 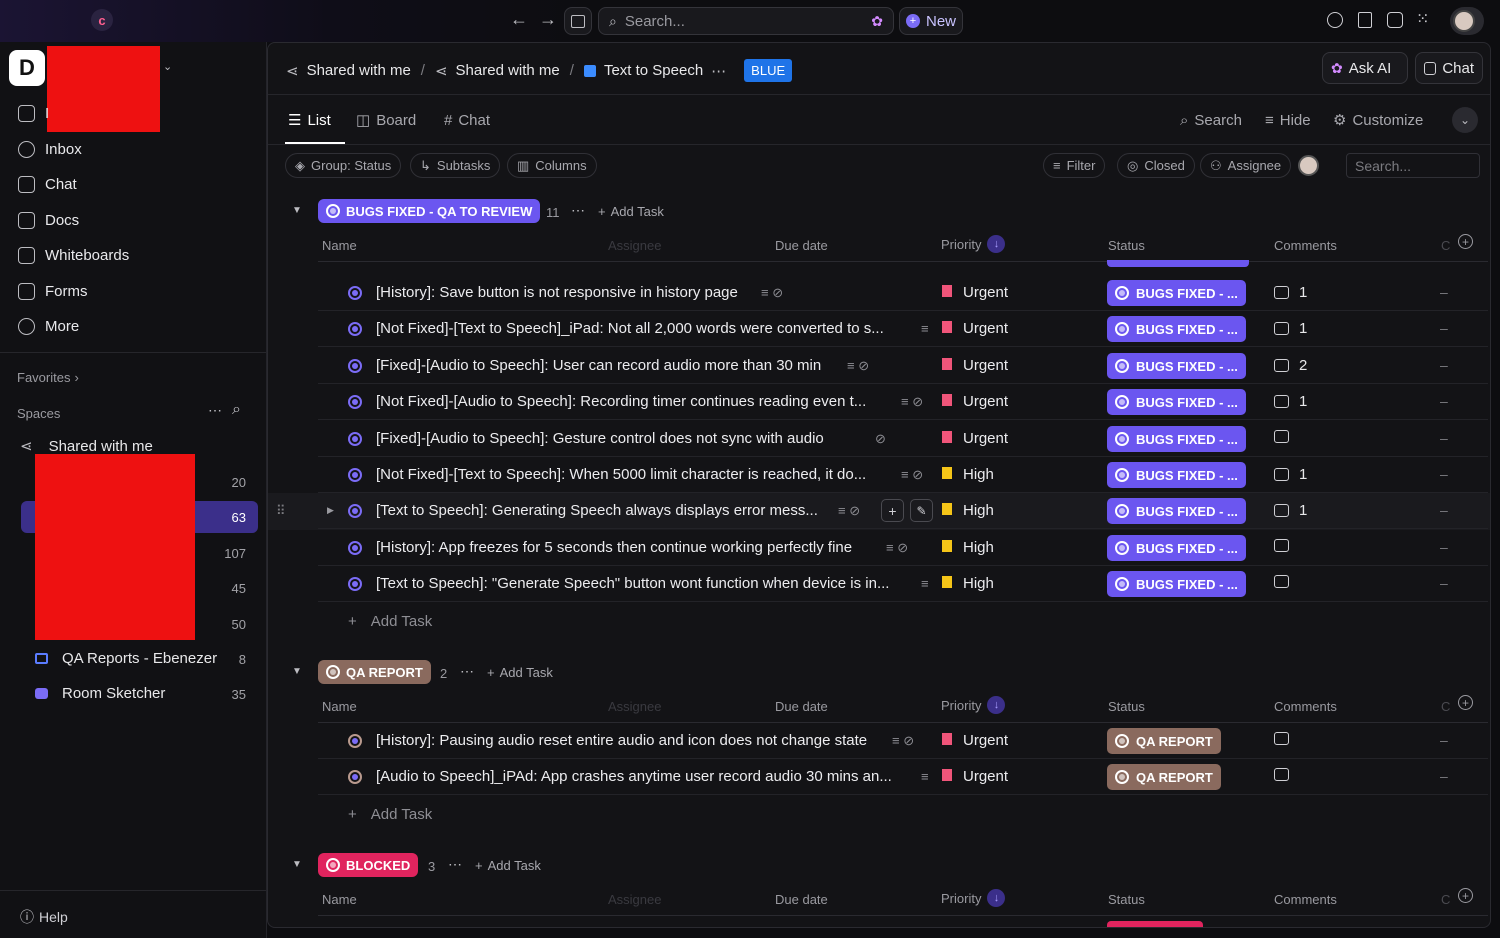 I want to click on sidebar-item-forms: Forms, so click(x=53, y=291).